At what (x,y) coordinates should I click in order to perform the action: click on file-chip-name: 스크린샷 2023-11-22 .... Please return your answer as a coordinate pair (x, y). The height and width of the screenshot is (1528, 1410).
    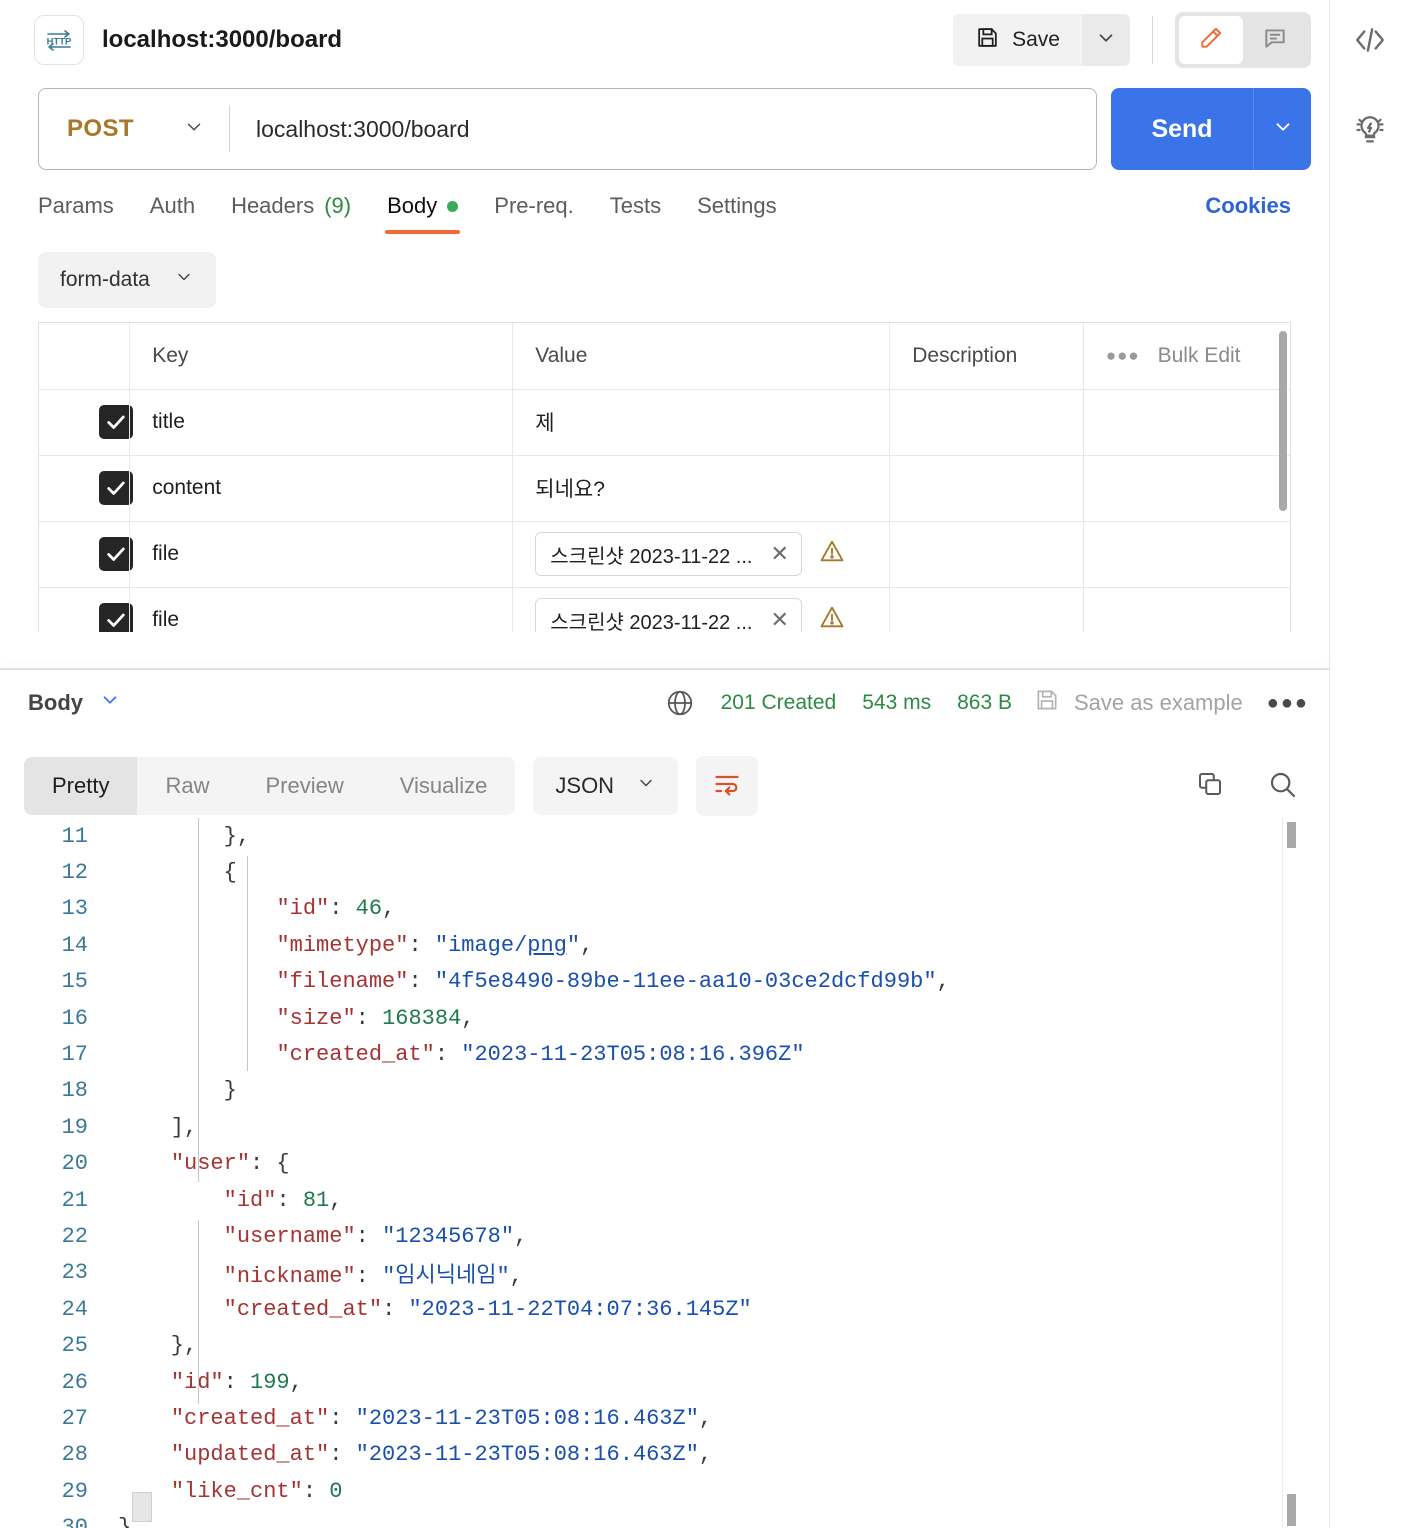
    Looking at the image, I should click on (651, 622).